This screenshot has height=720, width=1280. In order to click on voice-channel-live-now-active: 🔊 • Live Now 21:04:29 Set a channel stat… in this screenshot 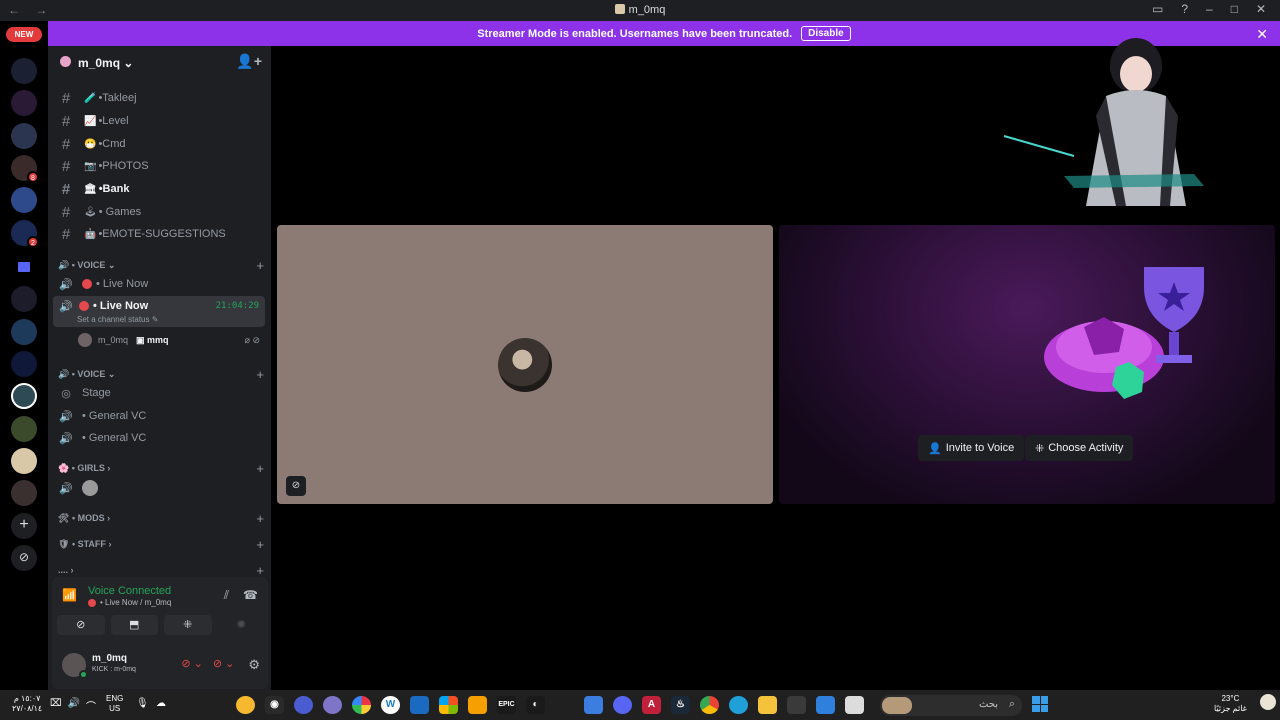, I will do `click(159, 311)`.